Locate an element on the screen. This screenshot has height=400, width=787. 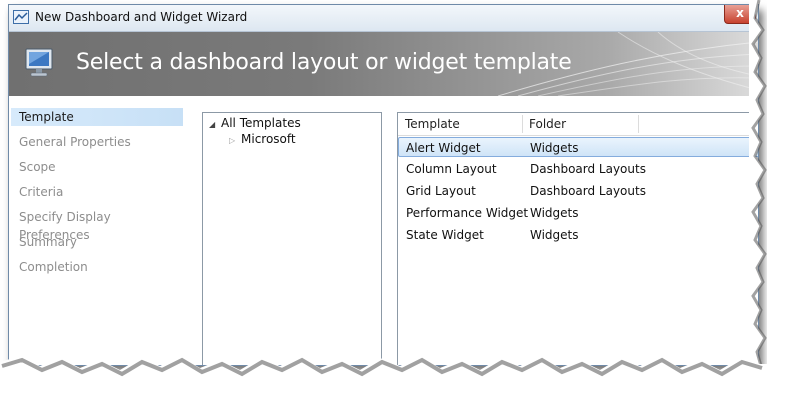
nav-item-scope: Scope is located at coordinates (97, 167).